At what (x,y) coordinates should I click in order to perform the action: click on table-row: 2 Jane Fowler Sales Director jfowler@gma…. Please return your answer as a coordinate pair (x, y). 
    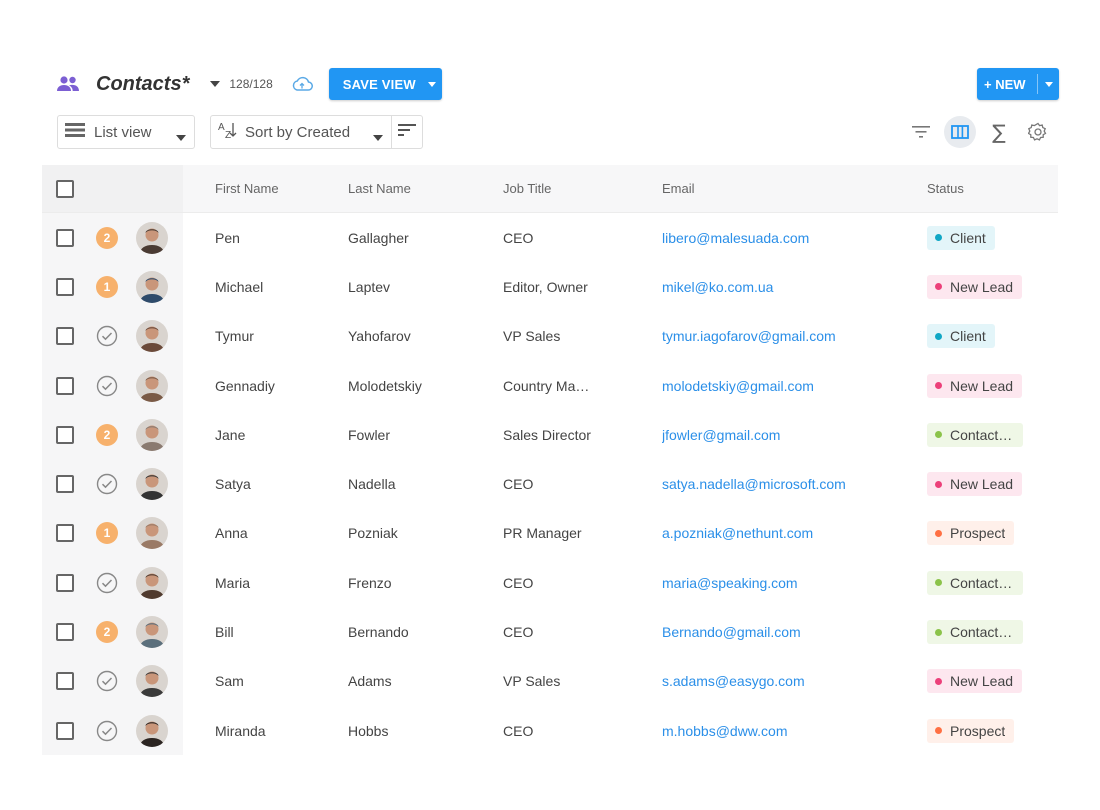
    Looking at the image, I should click on (550, 435).